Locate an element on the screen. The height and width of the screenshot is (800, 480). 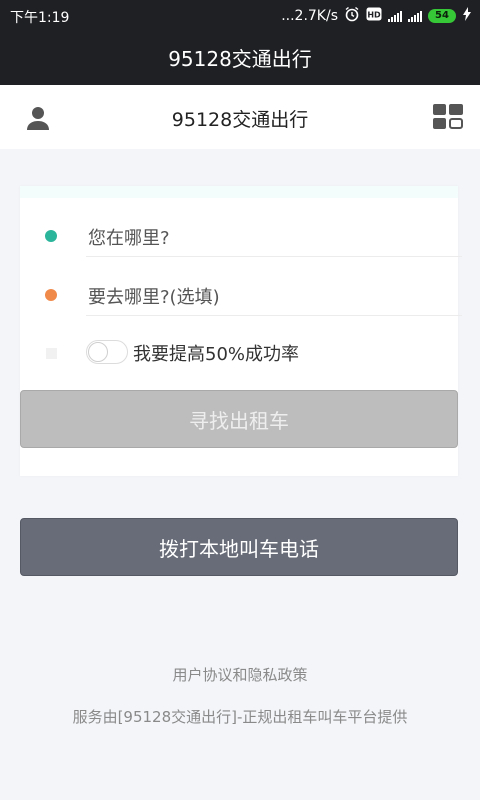
app-title-bar: 95128交通出行 is located at coordinates (240, 57).